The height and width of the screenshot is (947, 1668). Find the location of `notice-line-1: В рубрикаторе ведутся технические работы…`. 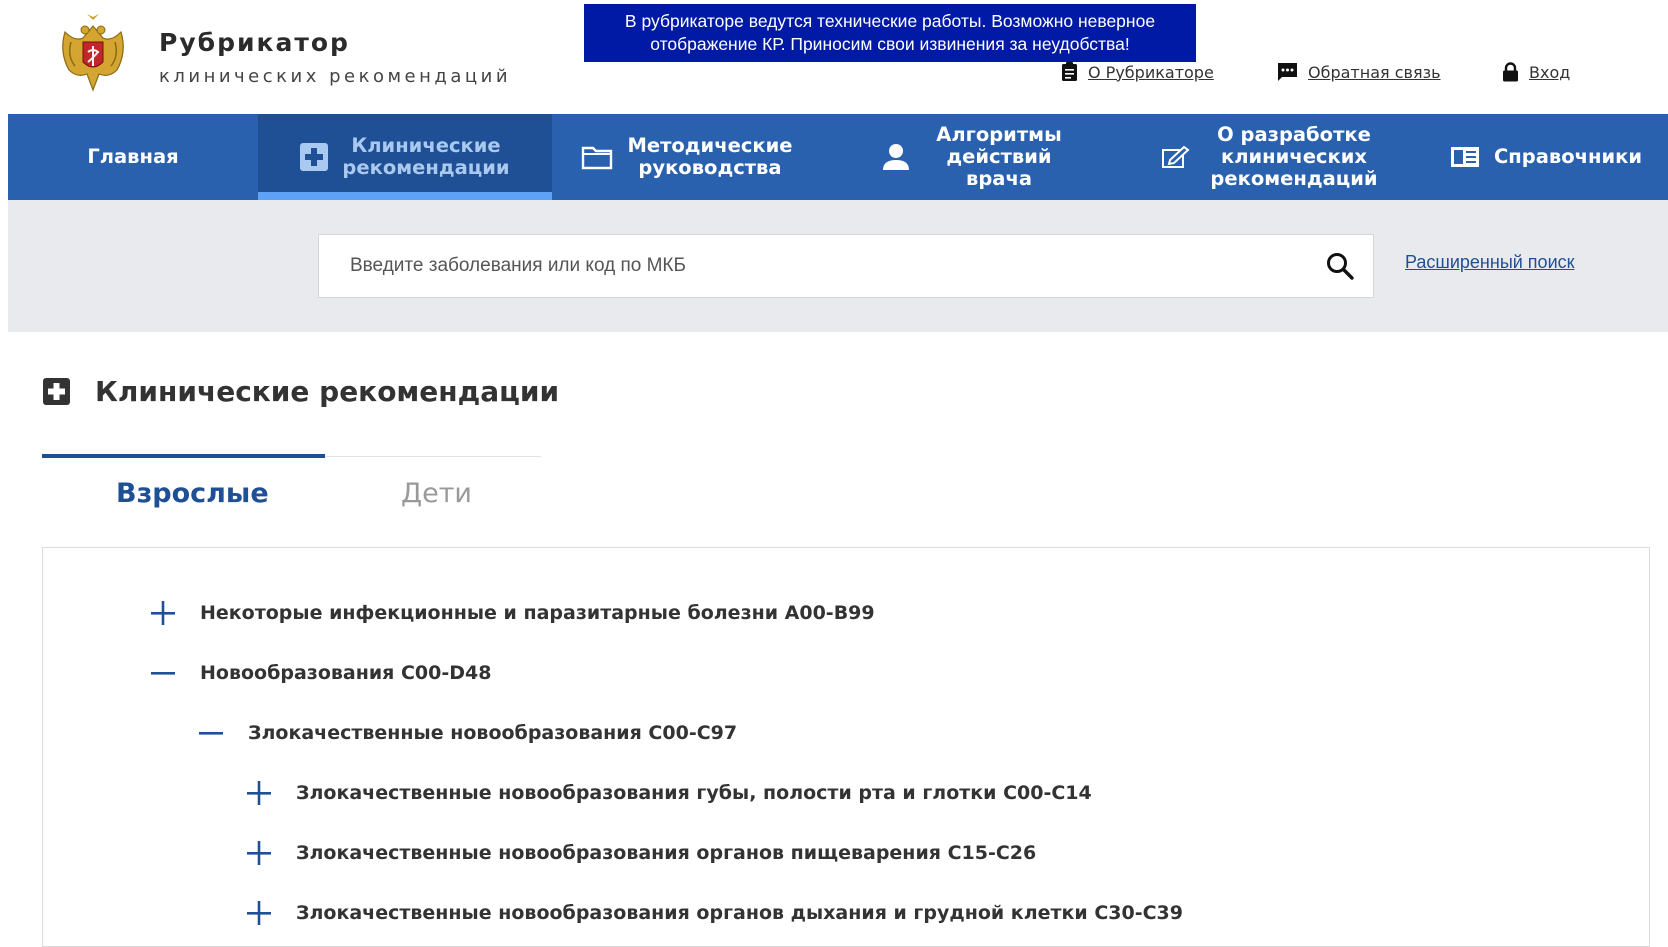

notice-line-1: В рубрикаторе ведутся технические работы… is located at coordinates (890, 21).